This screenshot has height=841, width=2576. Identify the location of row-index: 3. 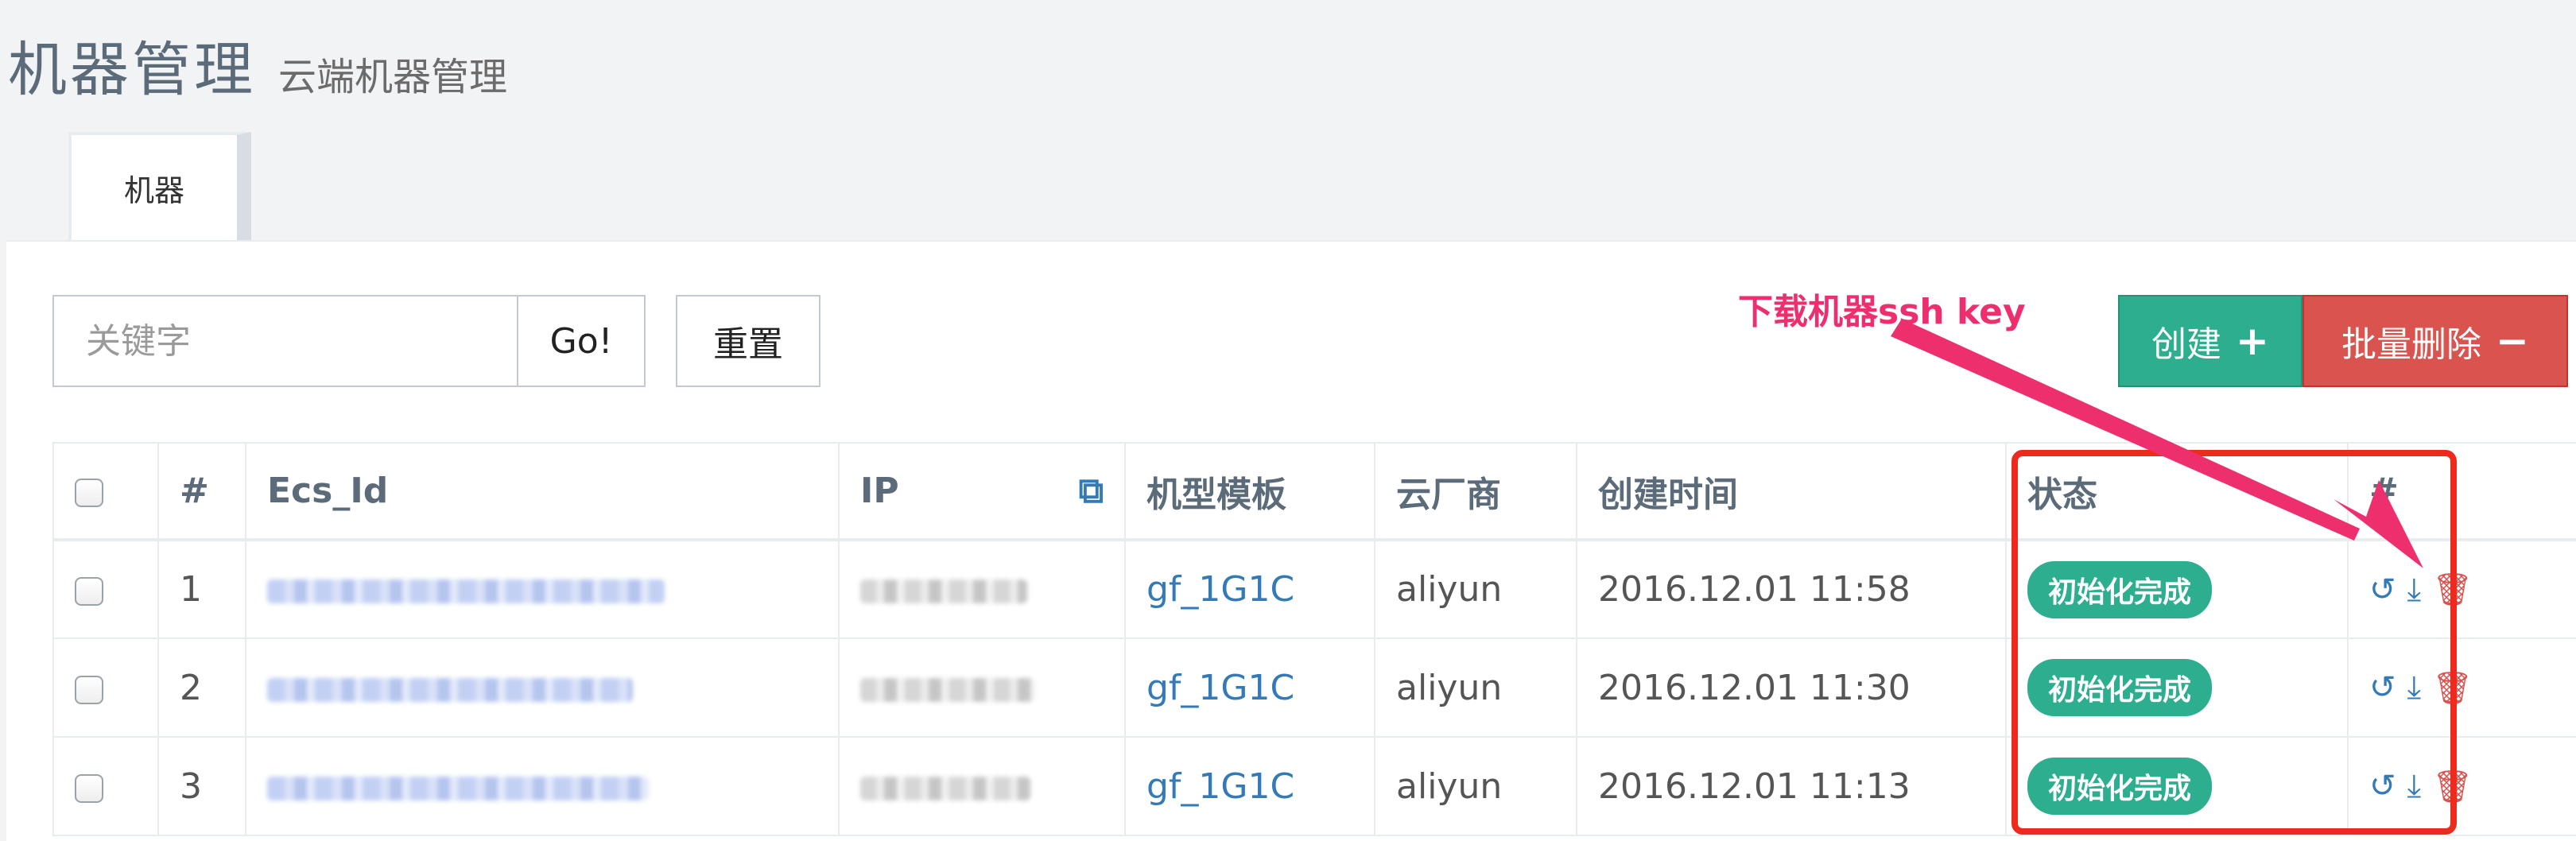
(202, 786).